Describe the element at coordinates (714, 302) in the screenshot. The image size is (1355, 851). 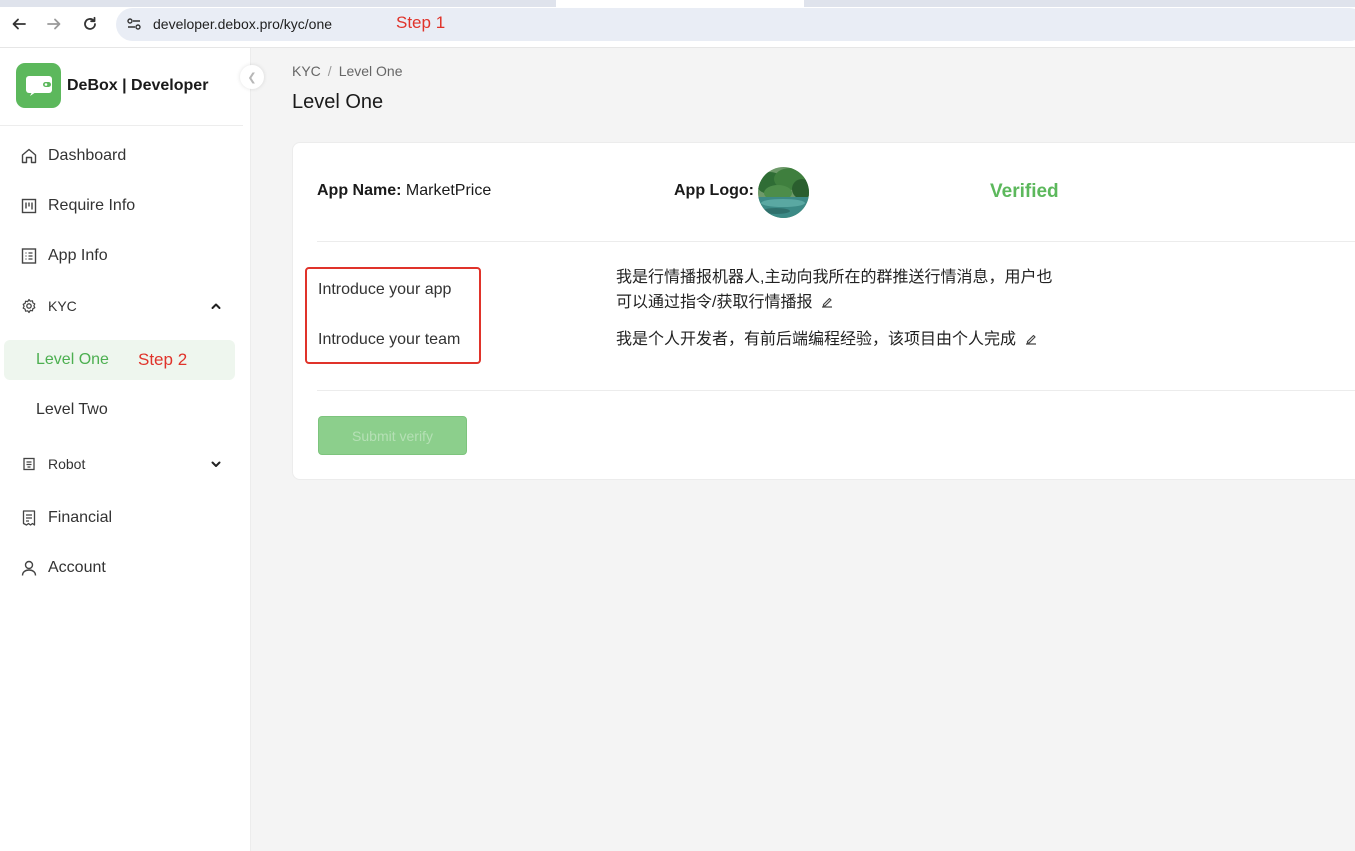
I see `introduce-app-value-line2: 可以通过指令/获取行情播报` at that location.